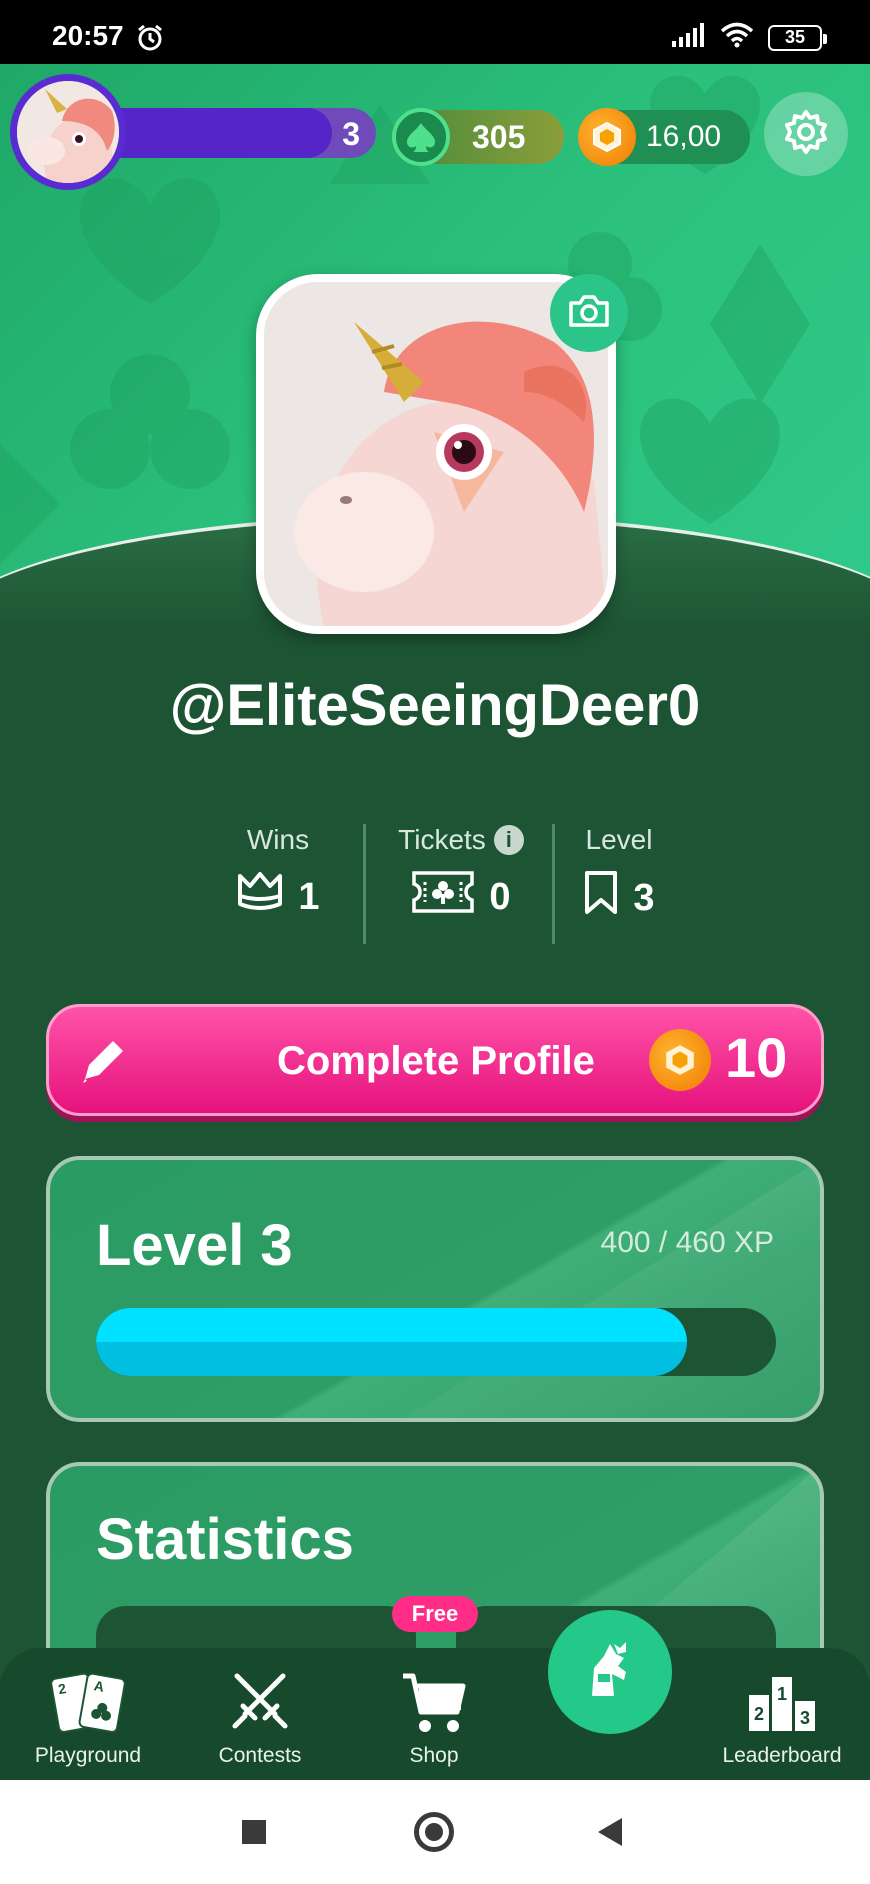 This screenshot has height=1884, width=870. I want to click on complete-profile-button: Complete Profile 10, so click(435, 1060).